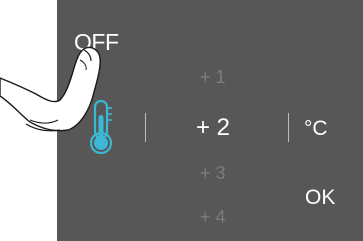  I want to click on ok-button: OK, so click(320, 197).